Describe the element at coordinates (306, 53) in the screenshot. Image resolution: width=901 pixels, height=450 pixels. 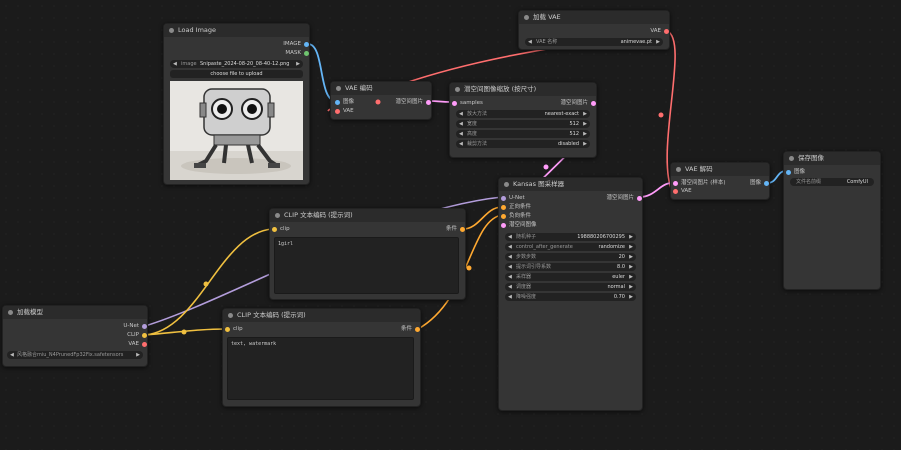
I see `mask-socket-icon` at that location.